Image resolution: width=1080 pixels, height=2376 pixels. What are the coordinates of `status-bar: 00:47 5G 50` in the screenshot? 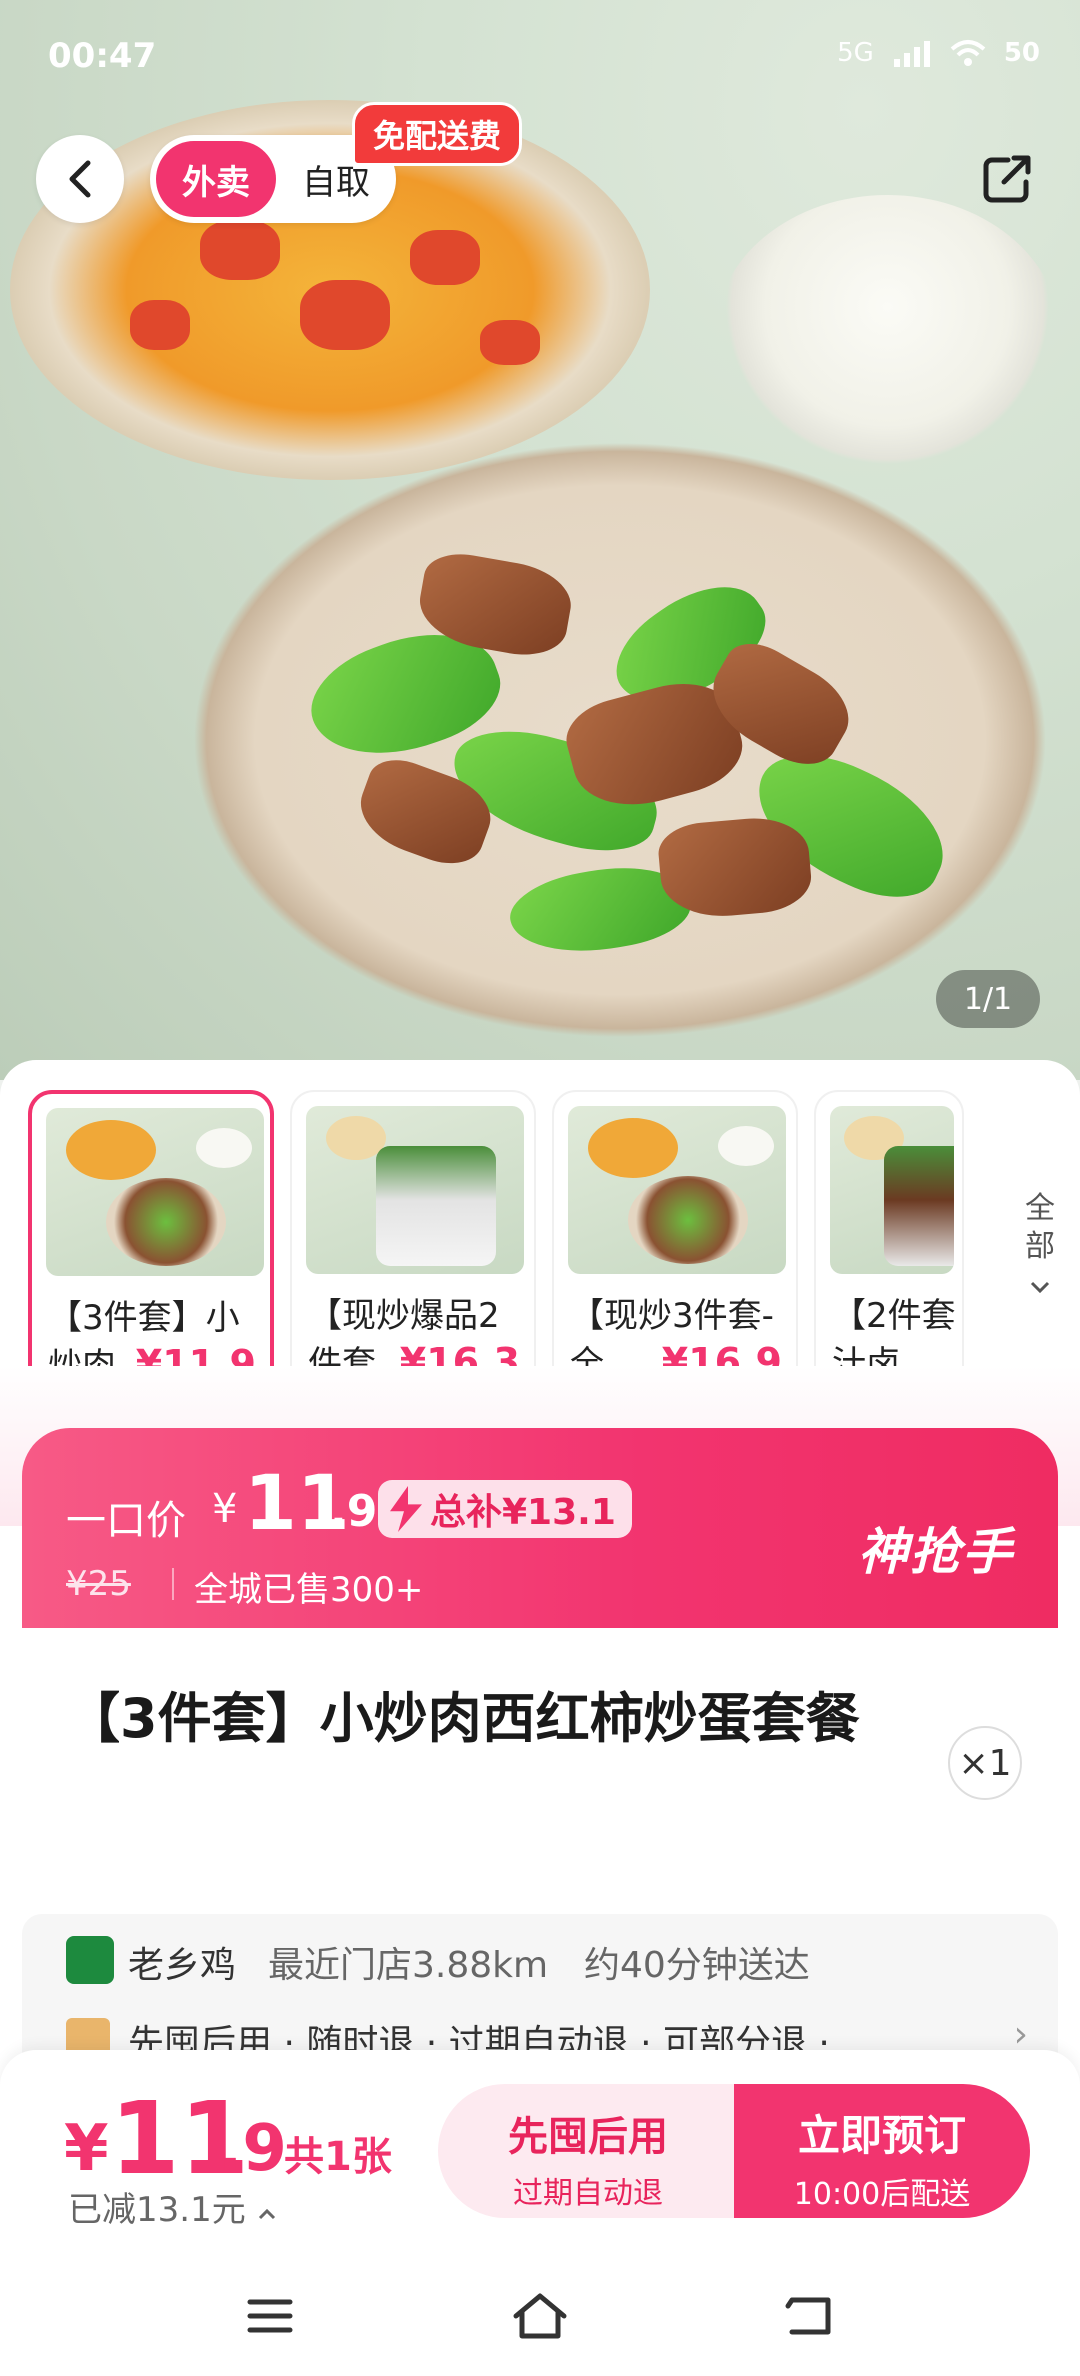 It's located at (540, 59).